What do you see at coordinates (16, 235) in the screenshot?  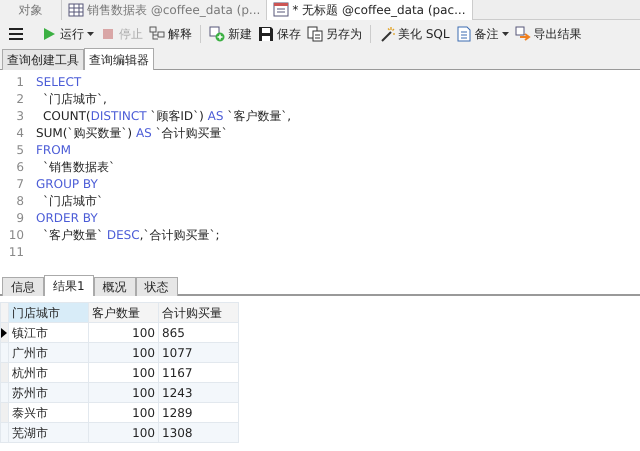 I see `line-number: 10` at bounding box center [16, 235].